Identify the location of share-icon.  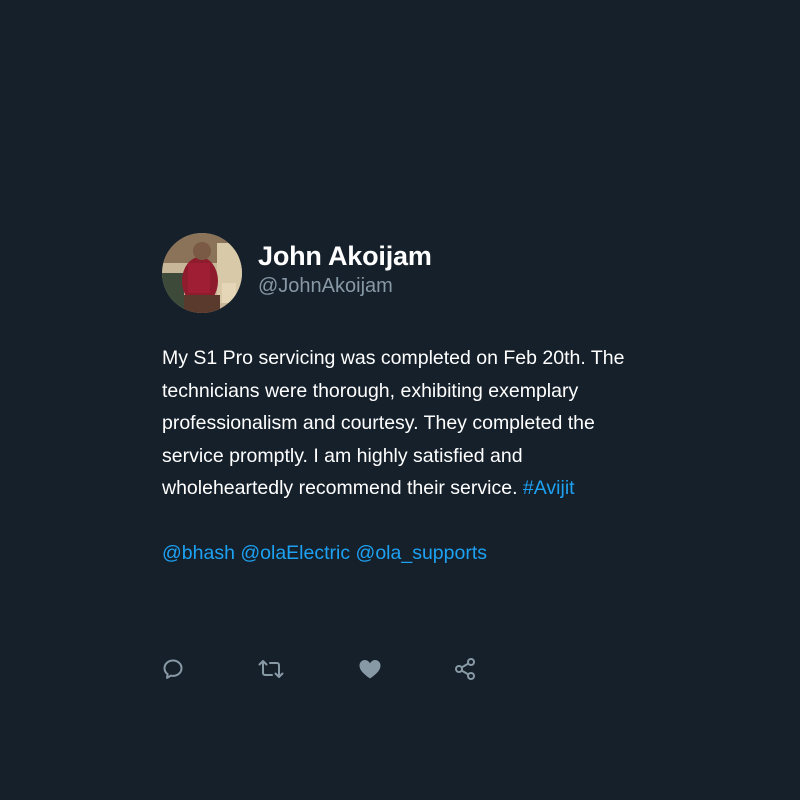
(465, 669).